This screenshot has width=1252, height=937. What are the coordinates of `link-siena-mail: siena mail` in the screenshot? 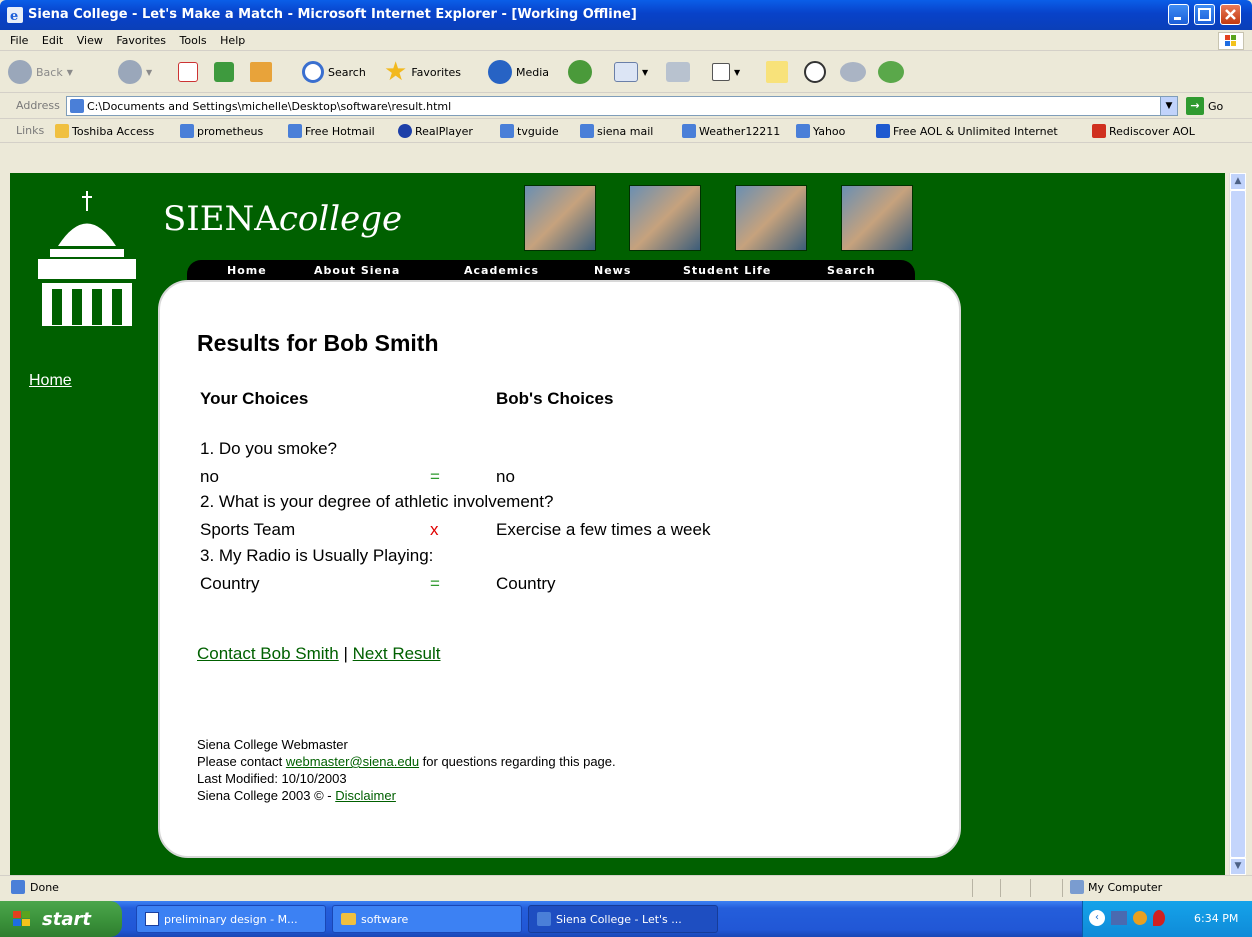 It's located at (616, 131).